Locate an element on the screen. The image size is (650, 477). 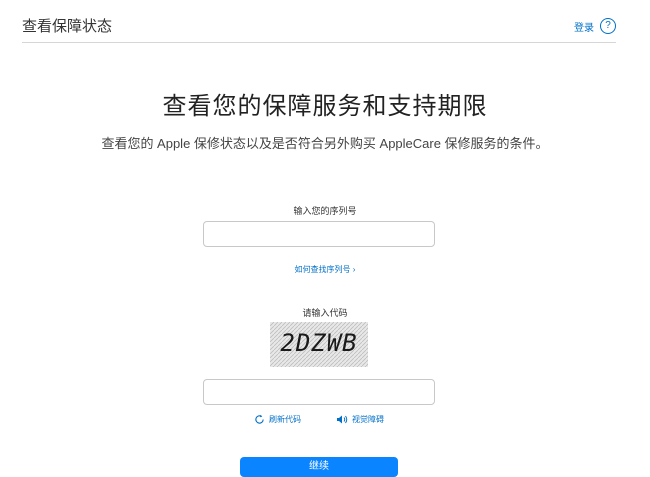
help-icon: ? is located at coordinates (608, 26).